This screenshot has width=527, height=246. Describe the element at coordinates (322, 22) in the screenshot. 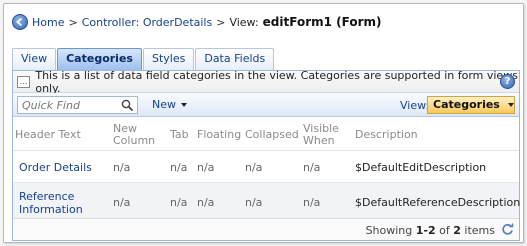

I see `breadcrumb-current: editForm1 (Form)` at that location.